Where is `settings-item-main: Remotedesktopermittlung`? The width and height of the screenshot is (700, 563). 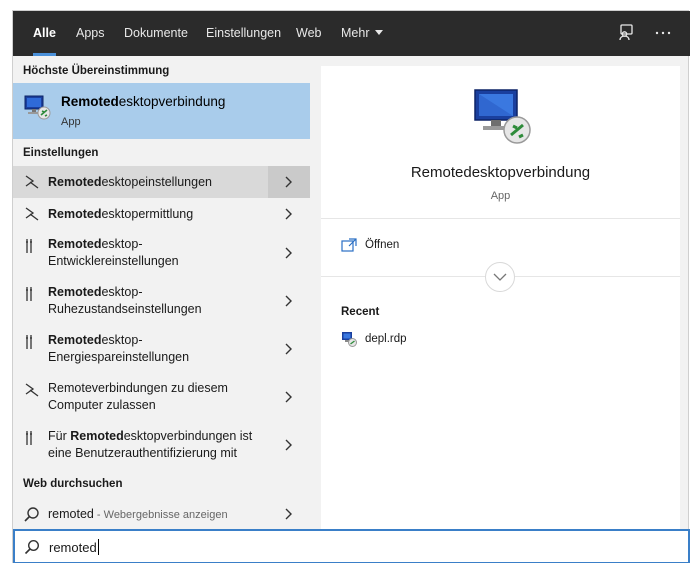 settings-item-main: Remotedesktopermittlung is located at coordinates (140, 213).